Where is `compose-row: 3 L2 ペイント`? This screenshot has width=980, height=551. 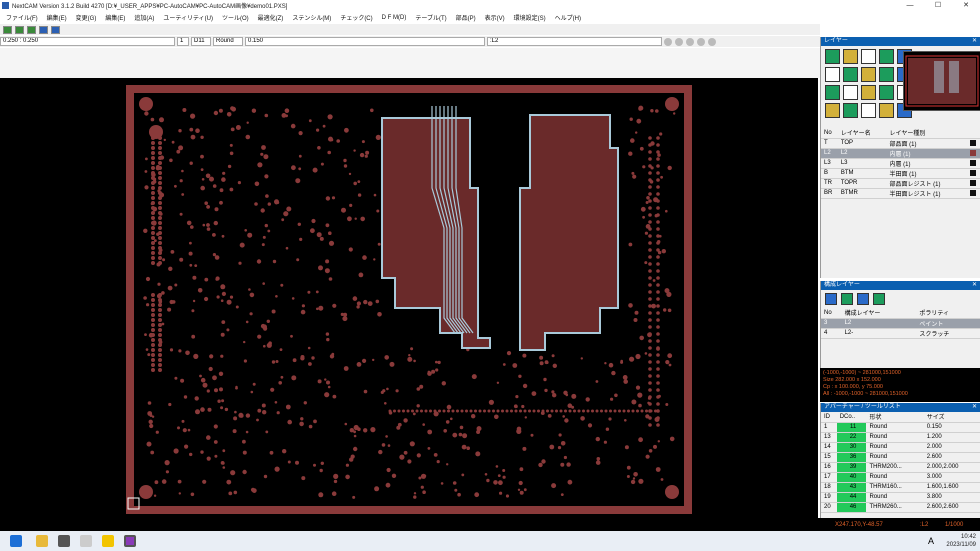
compose-row: 3 L2 ペイント is located at coordinates (900, 323).